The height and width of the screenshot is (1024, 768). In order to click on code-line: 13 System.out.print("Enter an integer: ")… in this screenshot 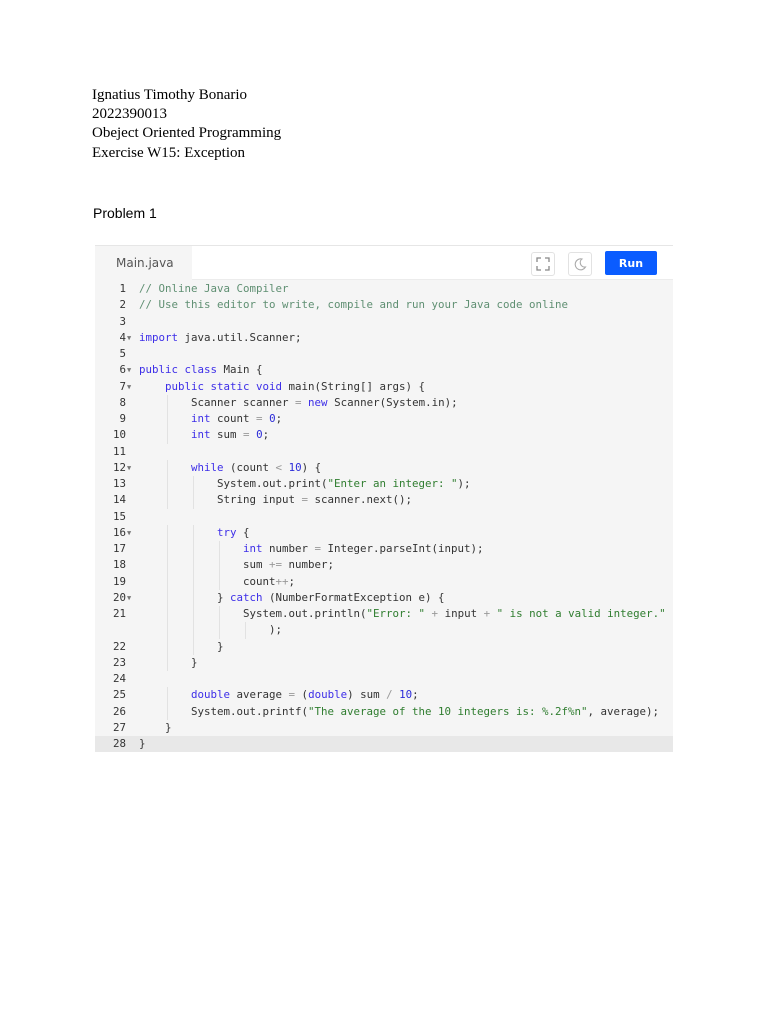, I will do `click(384, 484)`.